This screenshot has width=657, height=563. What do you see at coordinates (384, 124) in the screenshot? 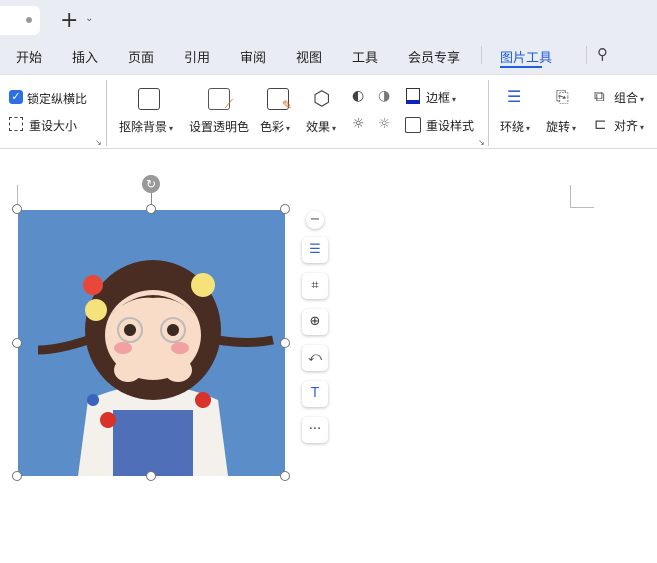
I see `decrease-brightness-icon: ☼` at bounding box center [384, 124].